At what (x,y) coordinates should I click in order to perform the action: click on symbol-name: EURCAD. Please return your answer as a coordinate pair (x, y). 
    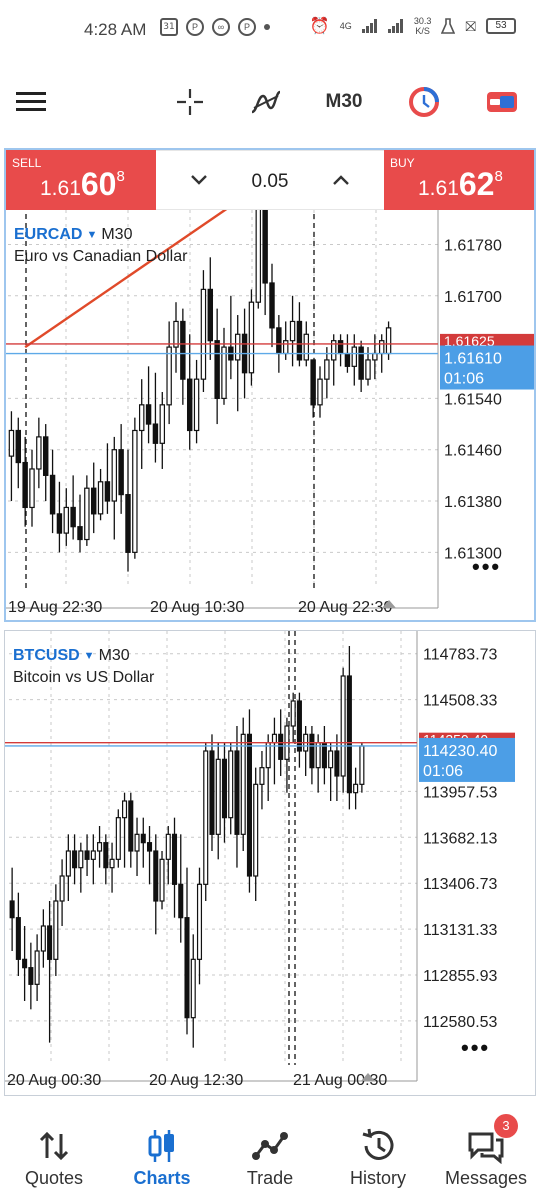
    Looking at the image, I should click on (48, 235).